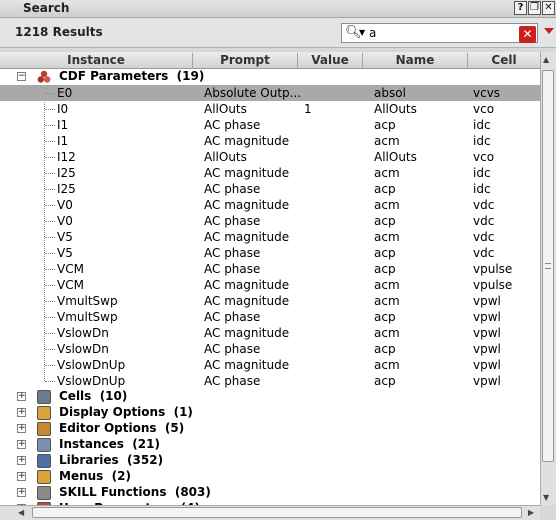 This screenshot has height=520, width=556. Describe the element at coordinates (270, 125) in the screenshot. I see `table-row: I1 AC phase acp idc` at that location.